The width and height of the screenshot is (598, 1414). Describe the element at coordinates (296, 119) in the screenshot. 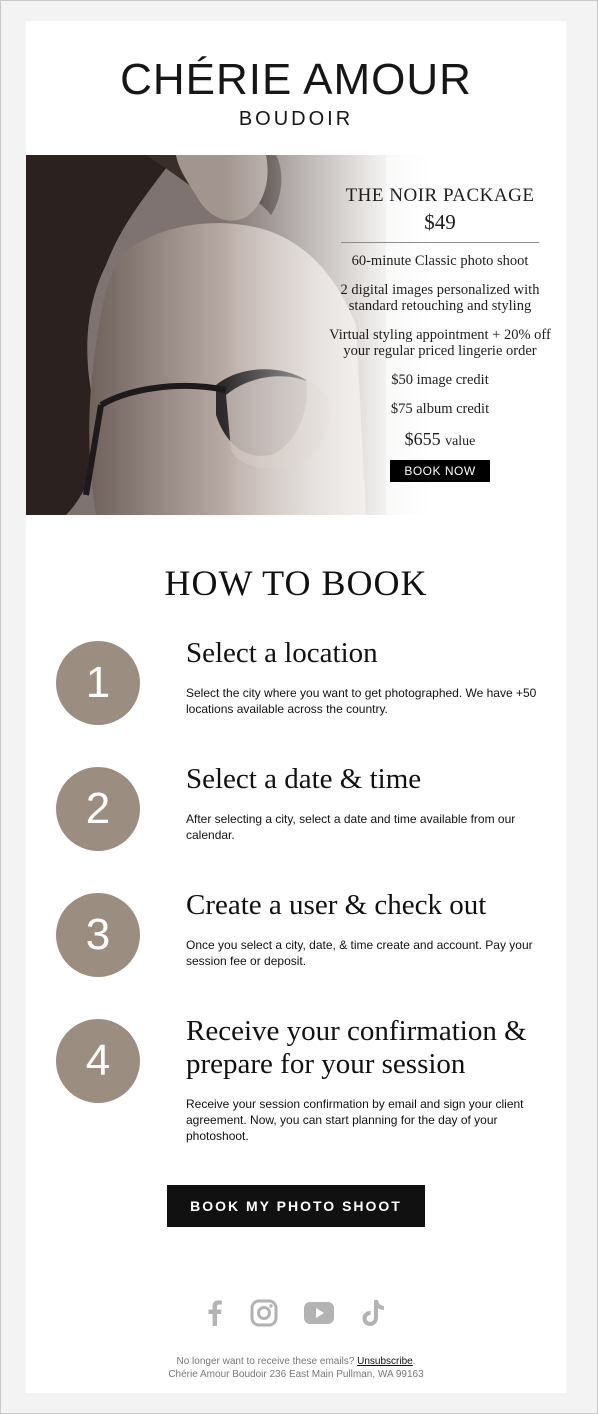

I see `brand-subtitle: BOUDOIR` at that location.